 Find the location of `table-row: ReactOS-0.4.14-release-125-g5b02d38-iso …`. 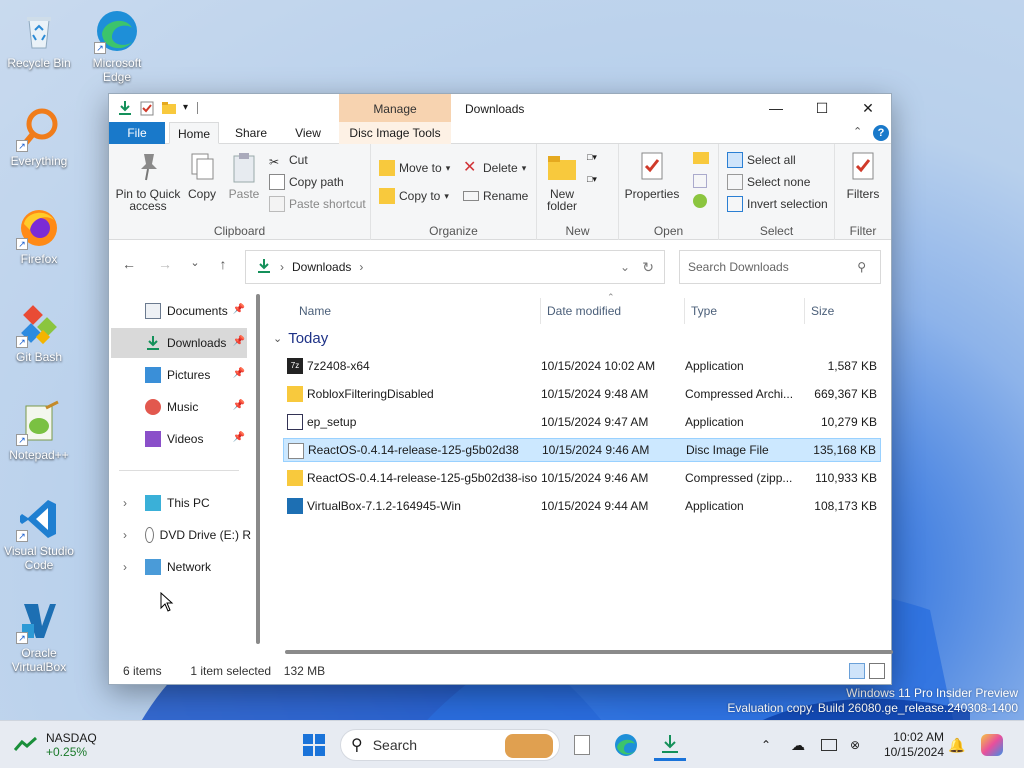

table-row: ReactOS-0.4.14-release-125-g5b02d38-iso … is located at coordinates (582, 478).